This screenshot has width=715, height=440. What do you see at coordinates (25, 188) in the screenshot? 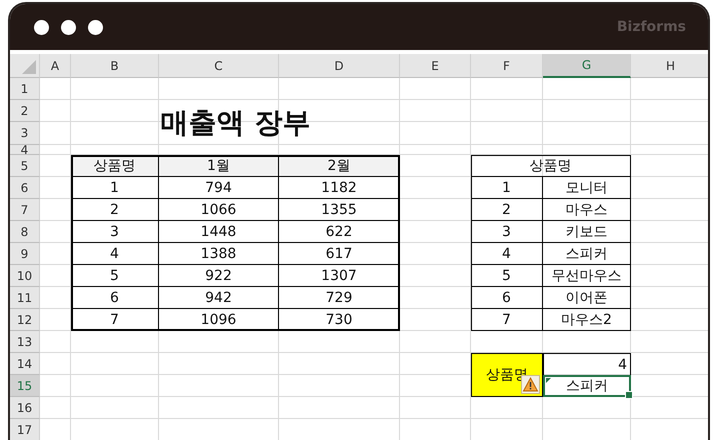
I see `row-header: 6` at bounding box center [25, 188].